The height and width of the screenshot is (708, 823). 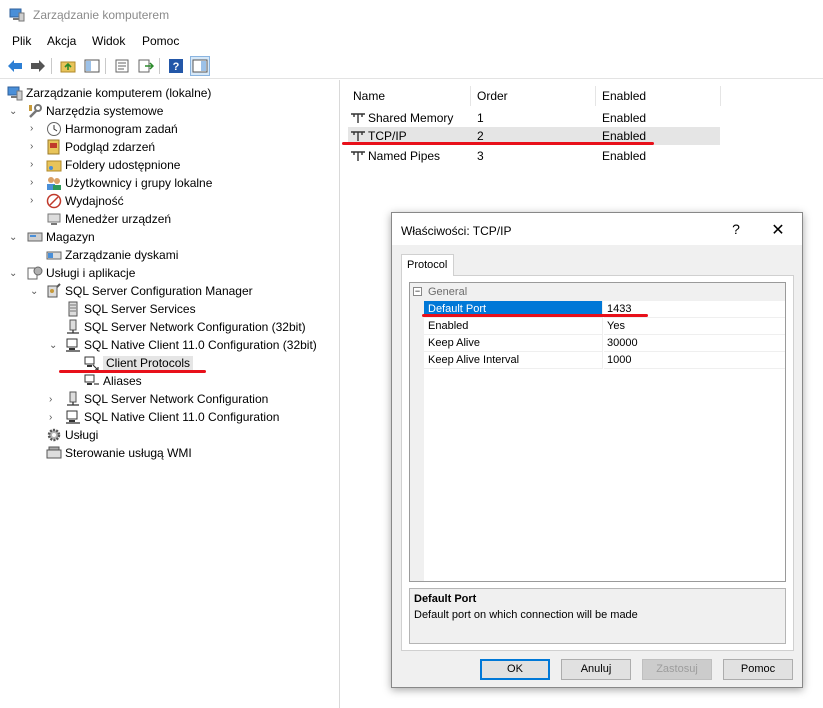 I want to click on tree-sql-config-manager: SQL Server Configuration Manager, so click(x=149, y=291).